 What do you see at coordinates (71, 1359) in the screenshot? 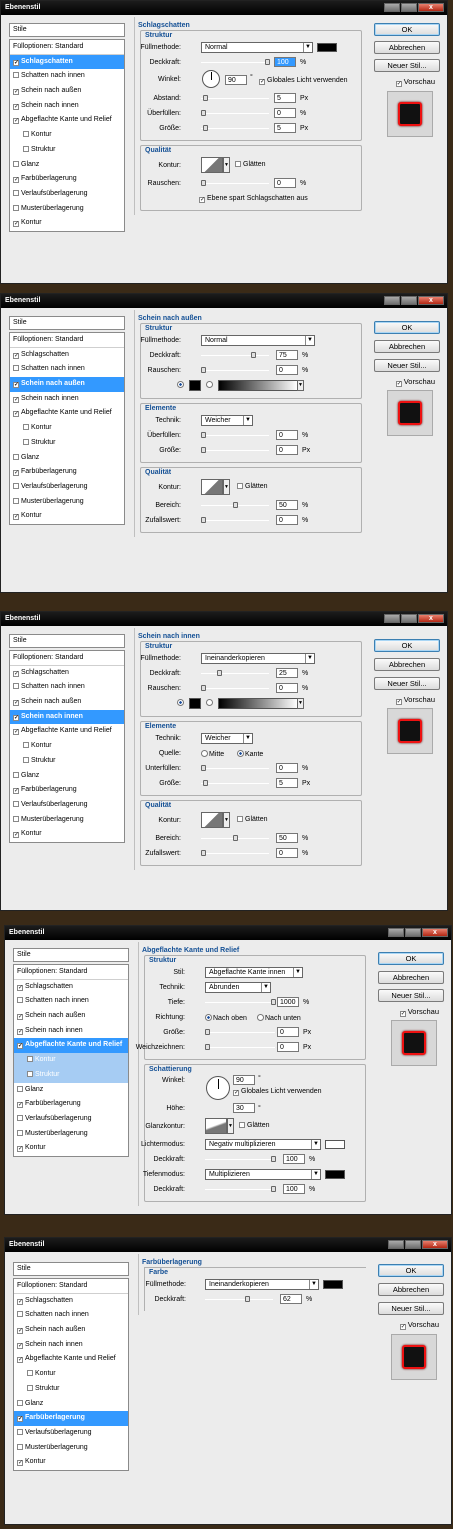
I see `style-list-item: ✓ Abgeflachte Kante und Relief` at bounding box center [71, 1359].